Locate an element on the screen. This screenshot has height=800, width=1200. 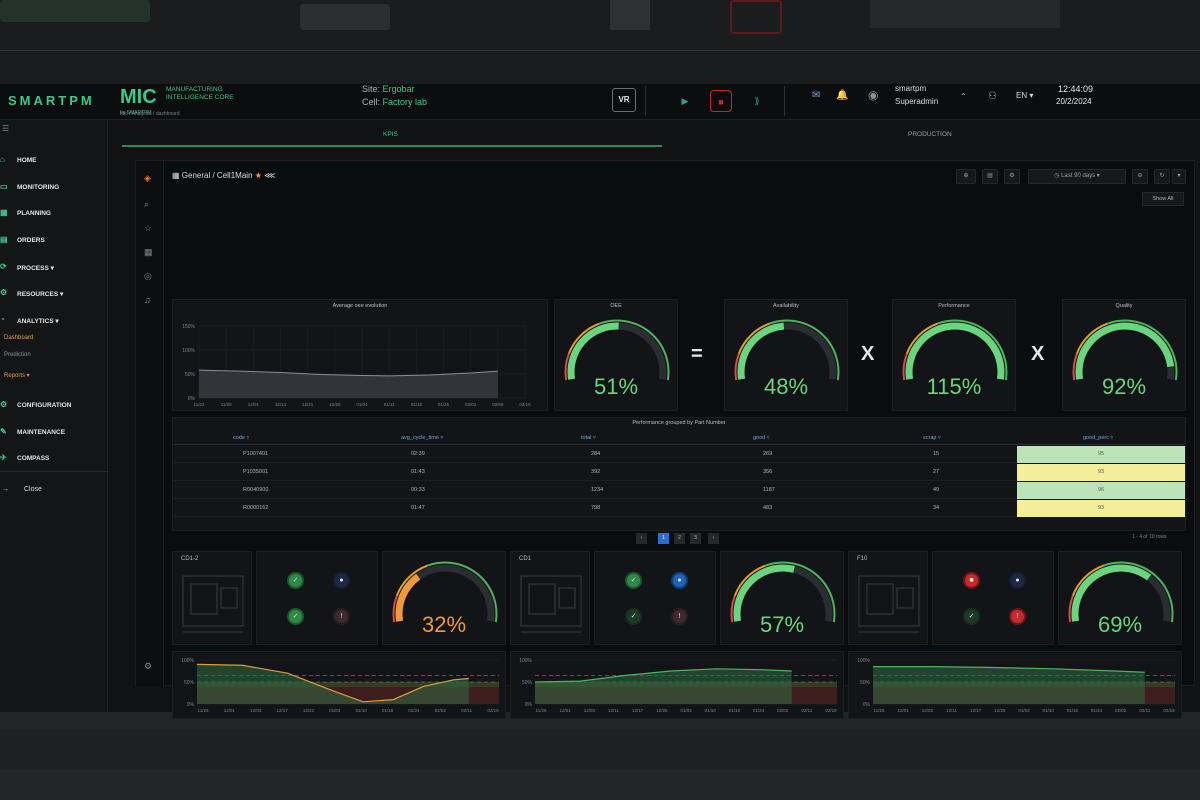
smartpm-logo: SMARTPM is located at coordinates (51, 100).